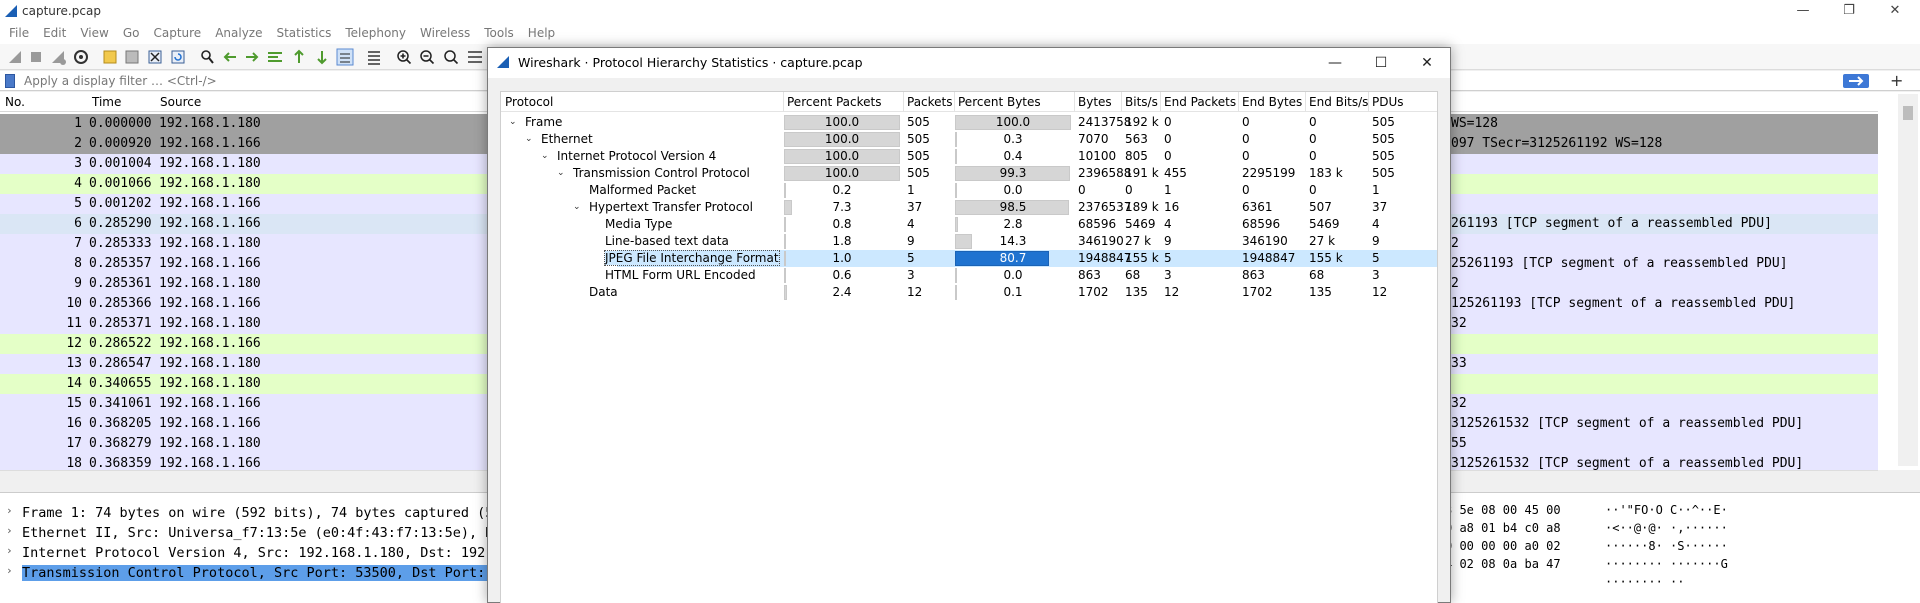 This screenshot has width=1920, height=603. Describe the element at coordinates (834, 102) in the screenshot. I see `column-percent-packets: Percent Packets` at that location.